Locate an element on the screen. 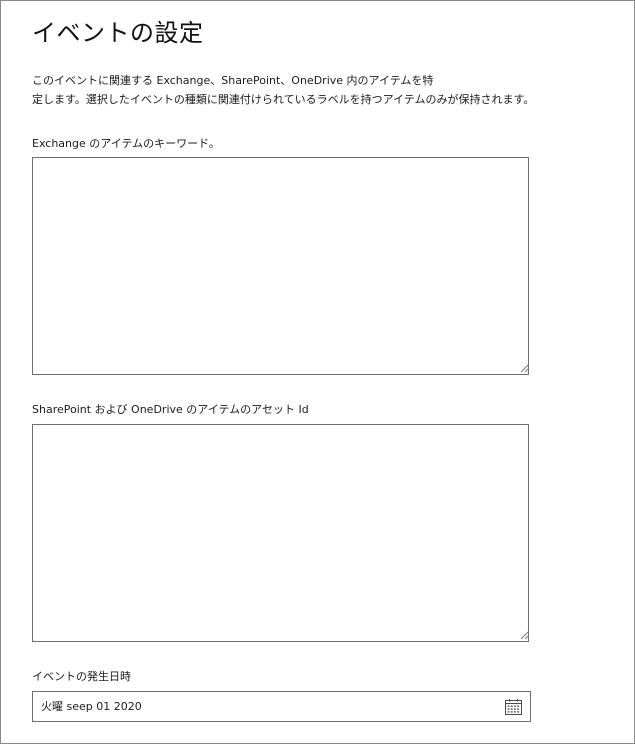 The width and height of the screenshot is (635, 744). event-date-picker: 火曜 seep 01 2020 is located at coordinates (281, 706).